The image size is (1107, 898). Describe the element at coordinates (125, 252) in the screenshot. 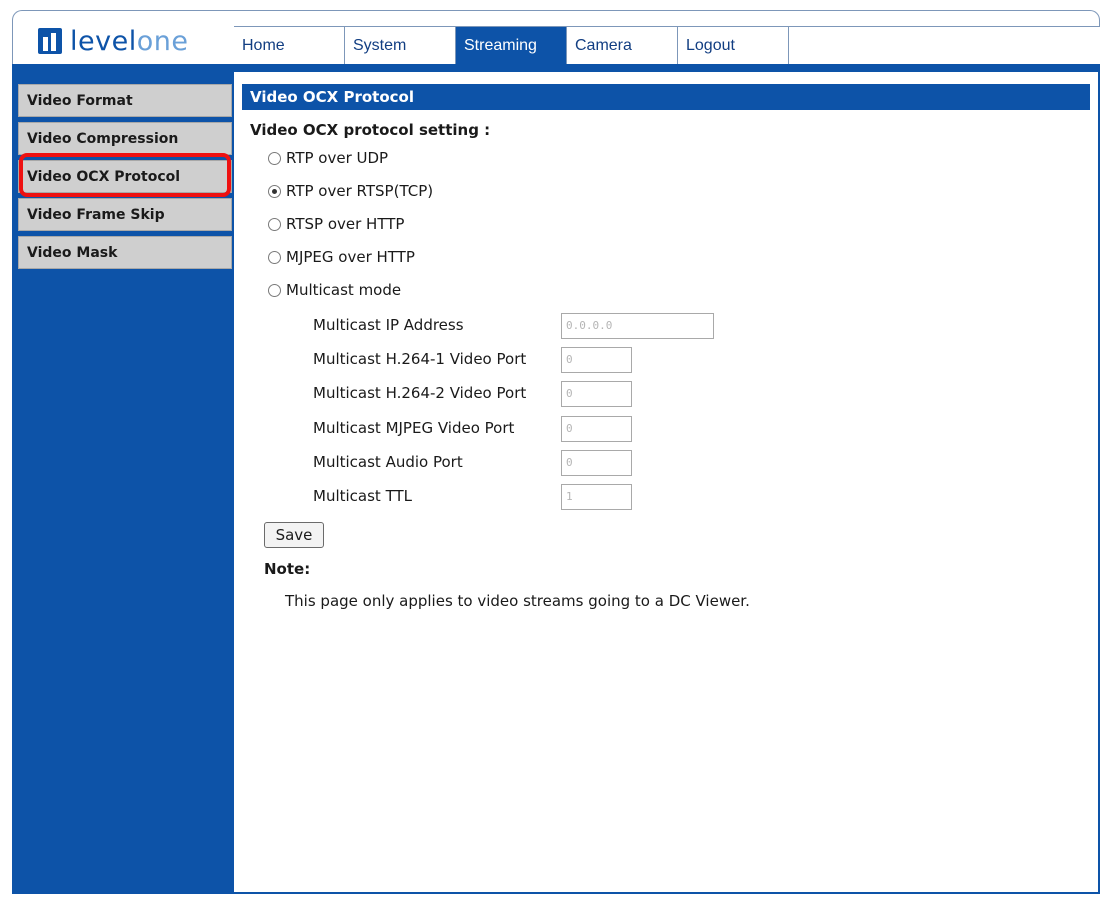

I see `sidebar-item-video-mask: Video Mask` at that location.